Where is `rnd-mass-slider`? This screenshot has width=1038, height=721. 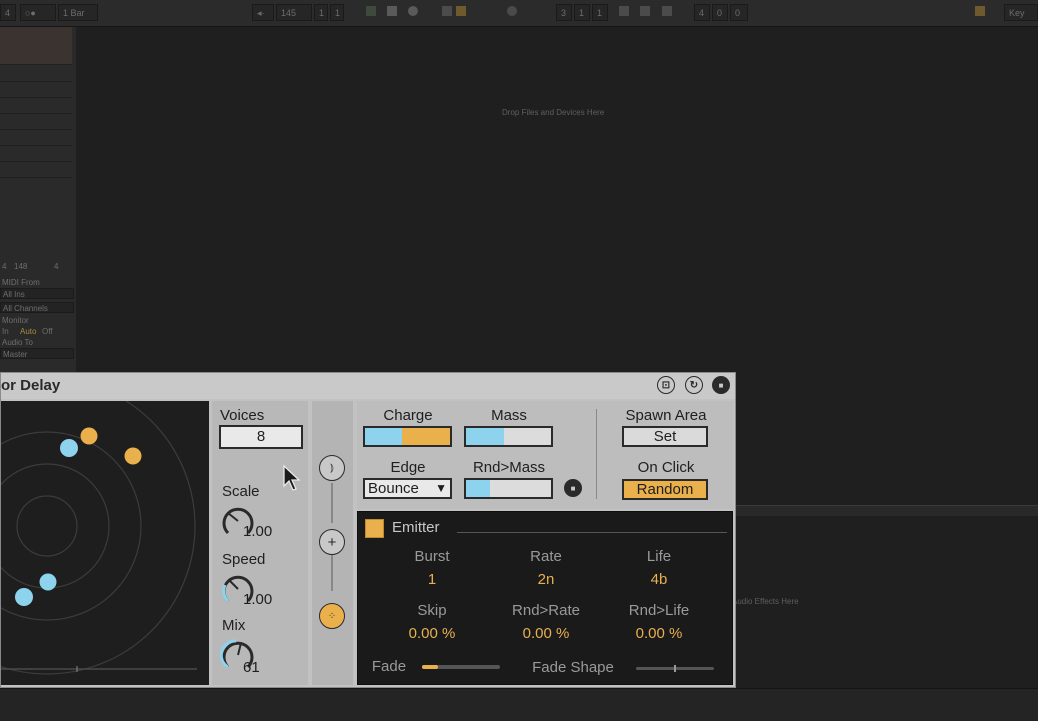 rnd-mass-slider is located at coordinates (508, 488).